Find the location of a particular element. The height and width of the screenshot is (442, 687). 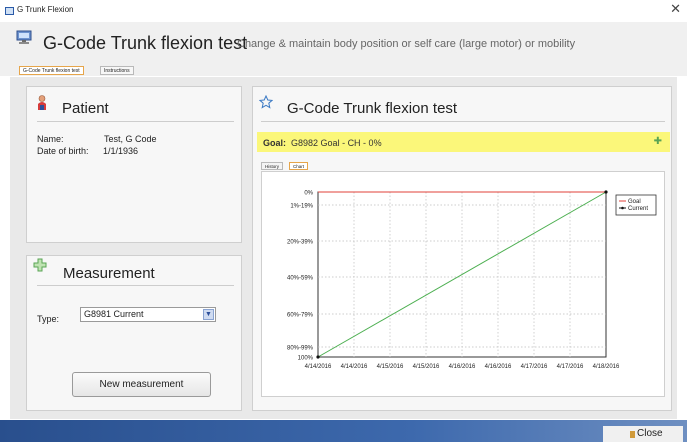

chart-y-tick-label: 40%-59% is located at coordinates (300, 279).